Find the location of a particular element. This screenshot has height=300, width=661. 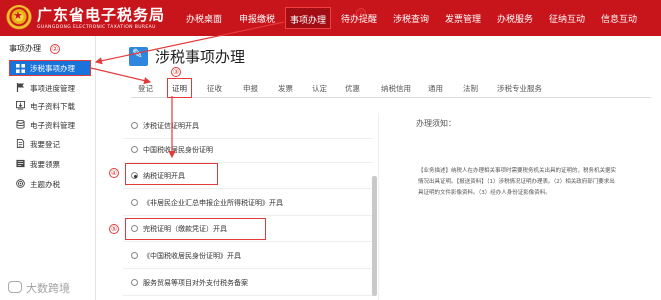

document-icon is located at coordinates (20, 143).